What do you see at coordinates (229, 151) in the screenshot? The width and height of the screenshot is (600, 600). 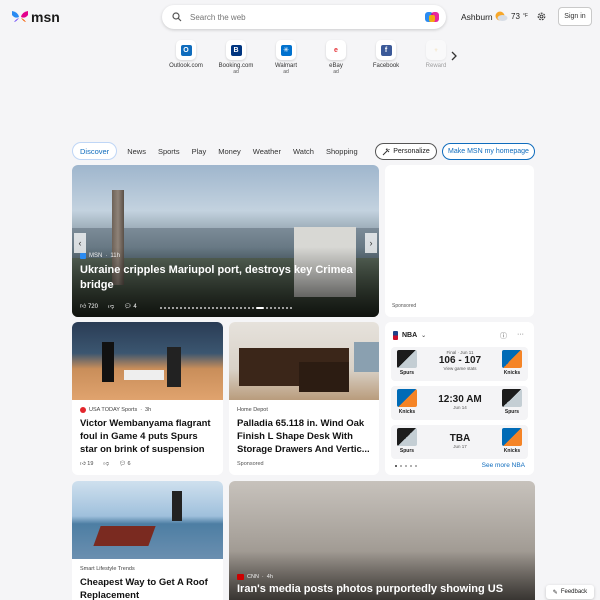 I see `tab-money: Money` at bounding box center [229, 151].